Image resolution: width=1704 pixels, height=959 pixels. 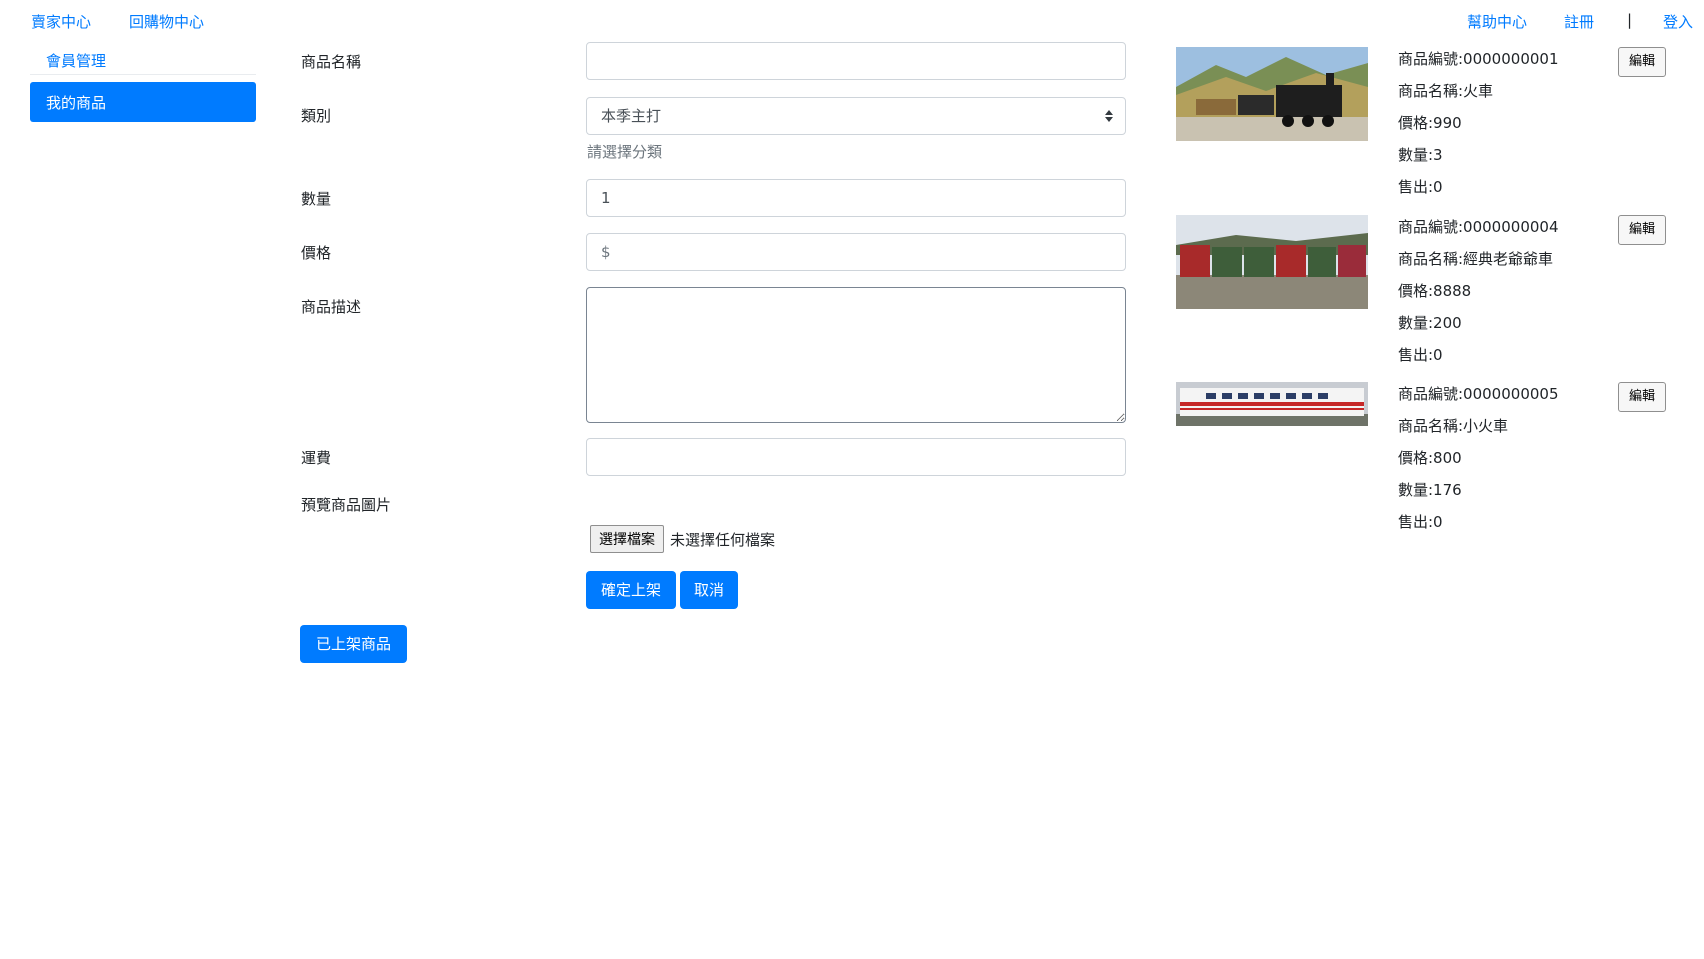 What do you see at coordinates (331, 62) in the screenshot?
I see `product-name-label: 商品名稱` at bounding box center [331, 62].